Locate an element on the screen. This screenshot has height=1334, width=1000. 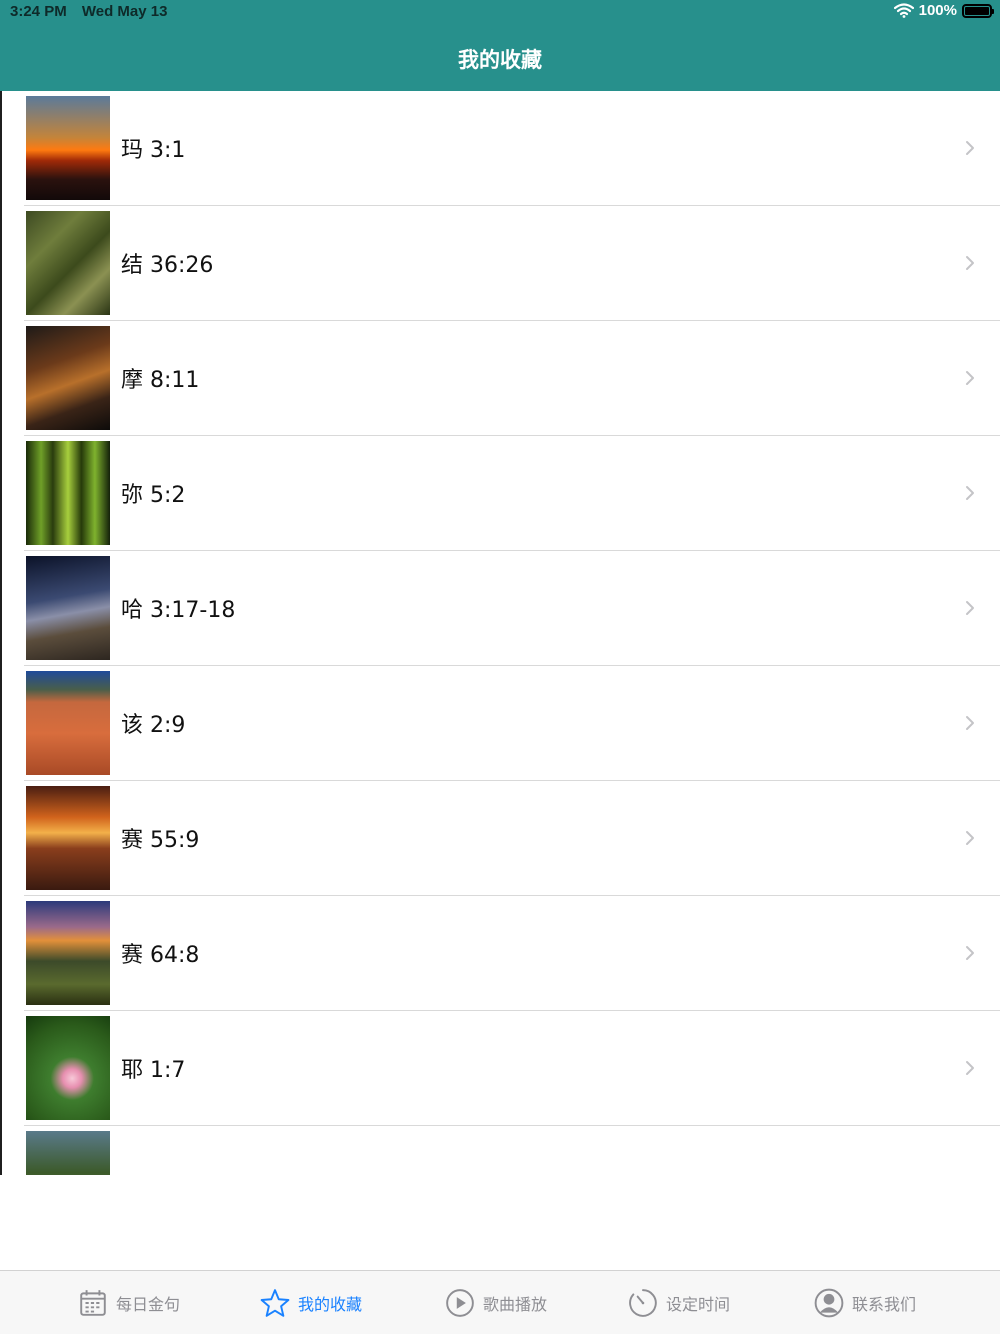
favorite-label: 玛 3:1 is located at coordinates (153, 150).